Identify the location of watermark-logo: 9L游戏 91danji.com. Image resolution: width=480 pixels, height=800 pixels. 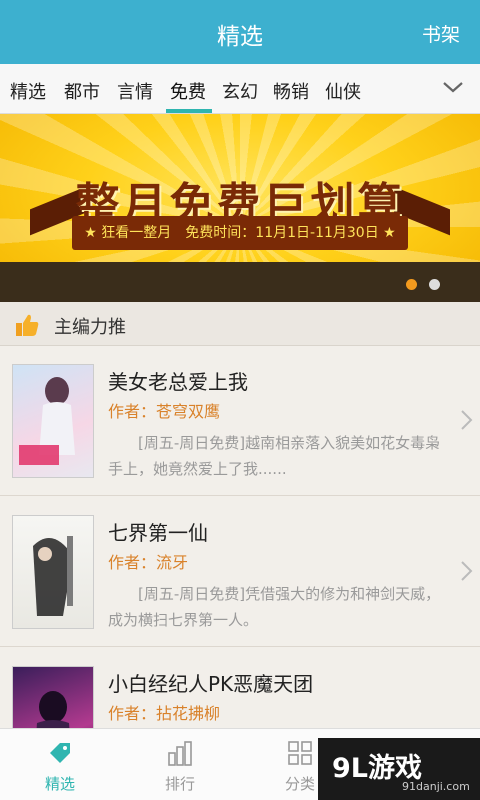
(399, 769).